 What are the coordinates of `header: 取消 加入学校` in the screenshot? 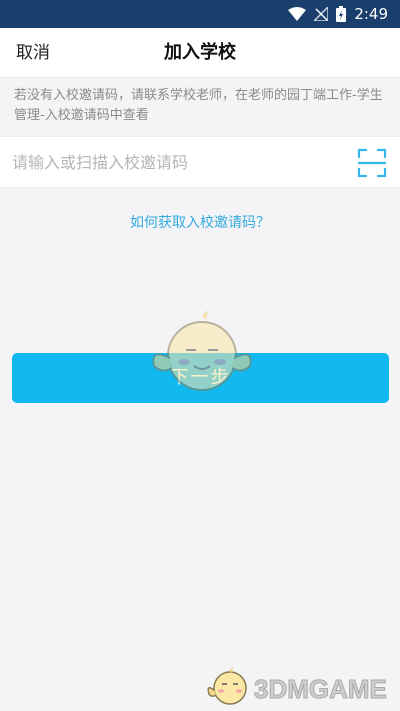 It's located at (200, 53).